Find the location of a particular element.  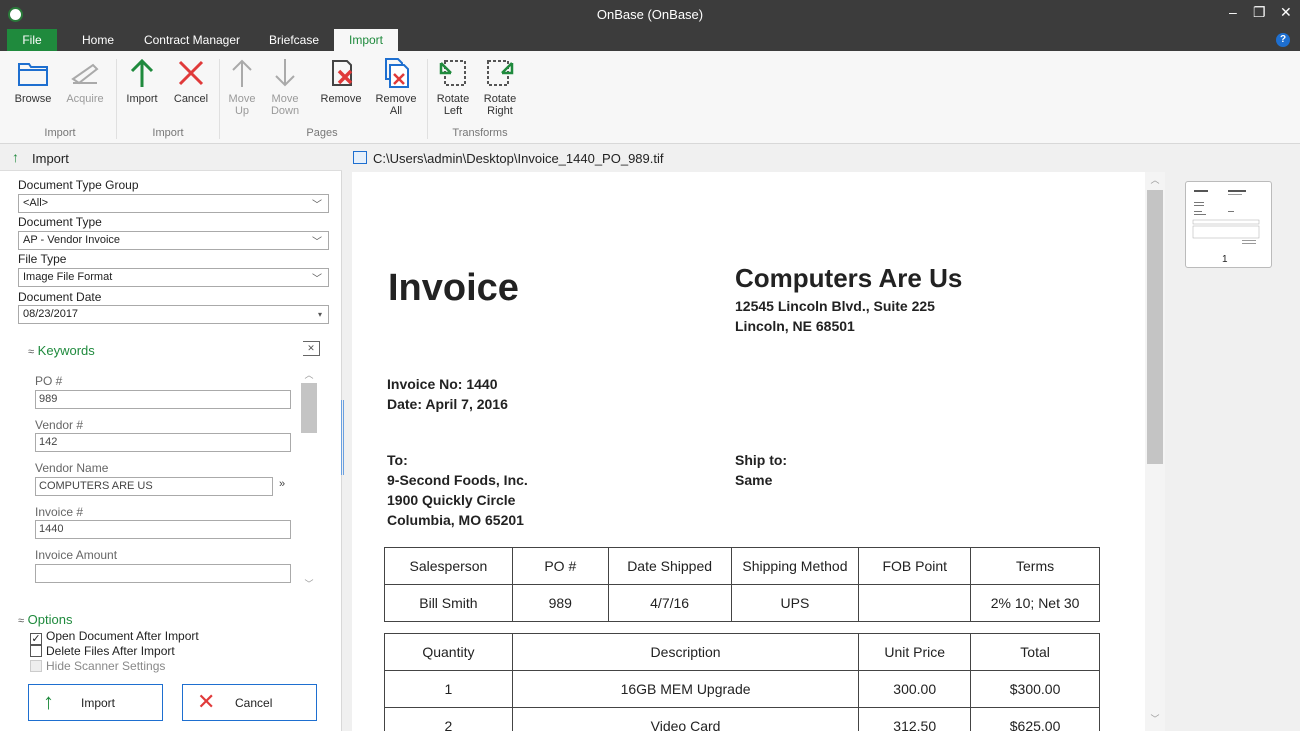

import-ribbon-button: Import is located at coordinates (142, 81).